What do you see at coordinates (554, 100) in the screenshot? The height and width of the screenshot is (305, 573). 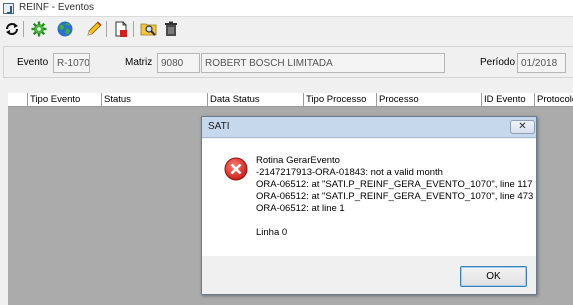 I see `column-header-protocolo: Protocolo` at bounding box center [554, 100].